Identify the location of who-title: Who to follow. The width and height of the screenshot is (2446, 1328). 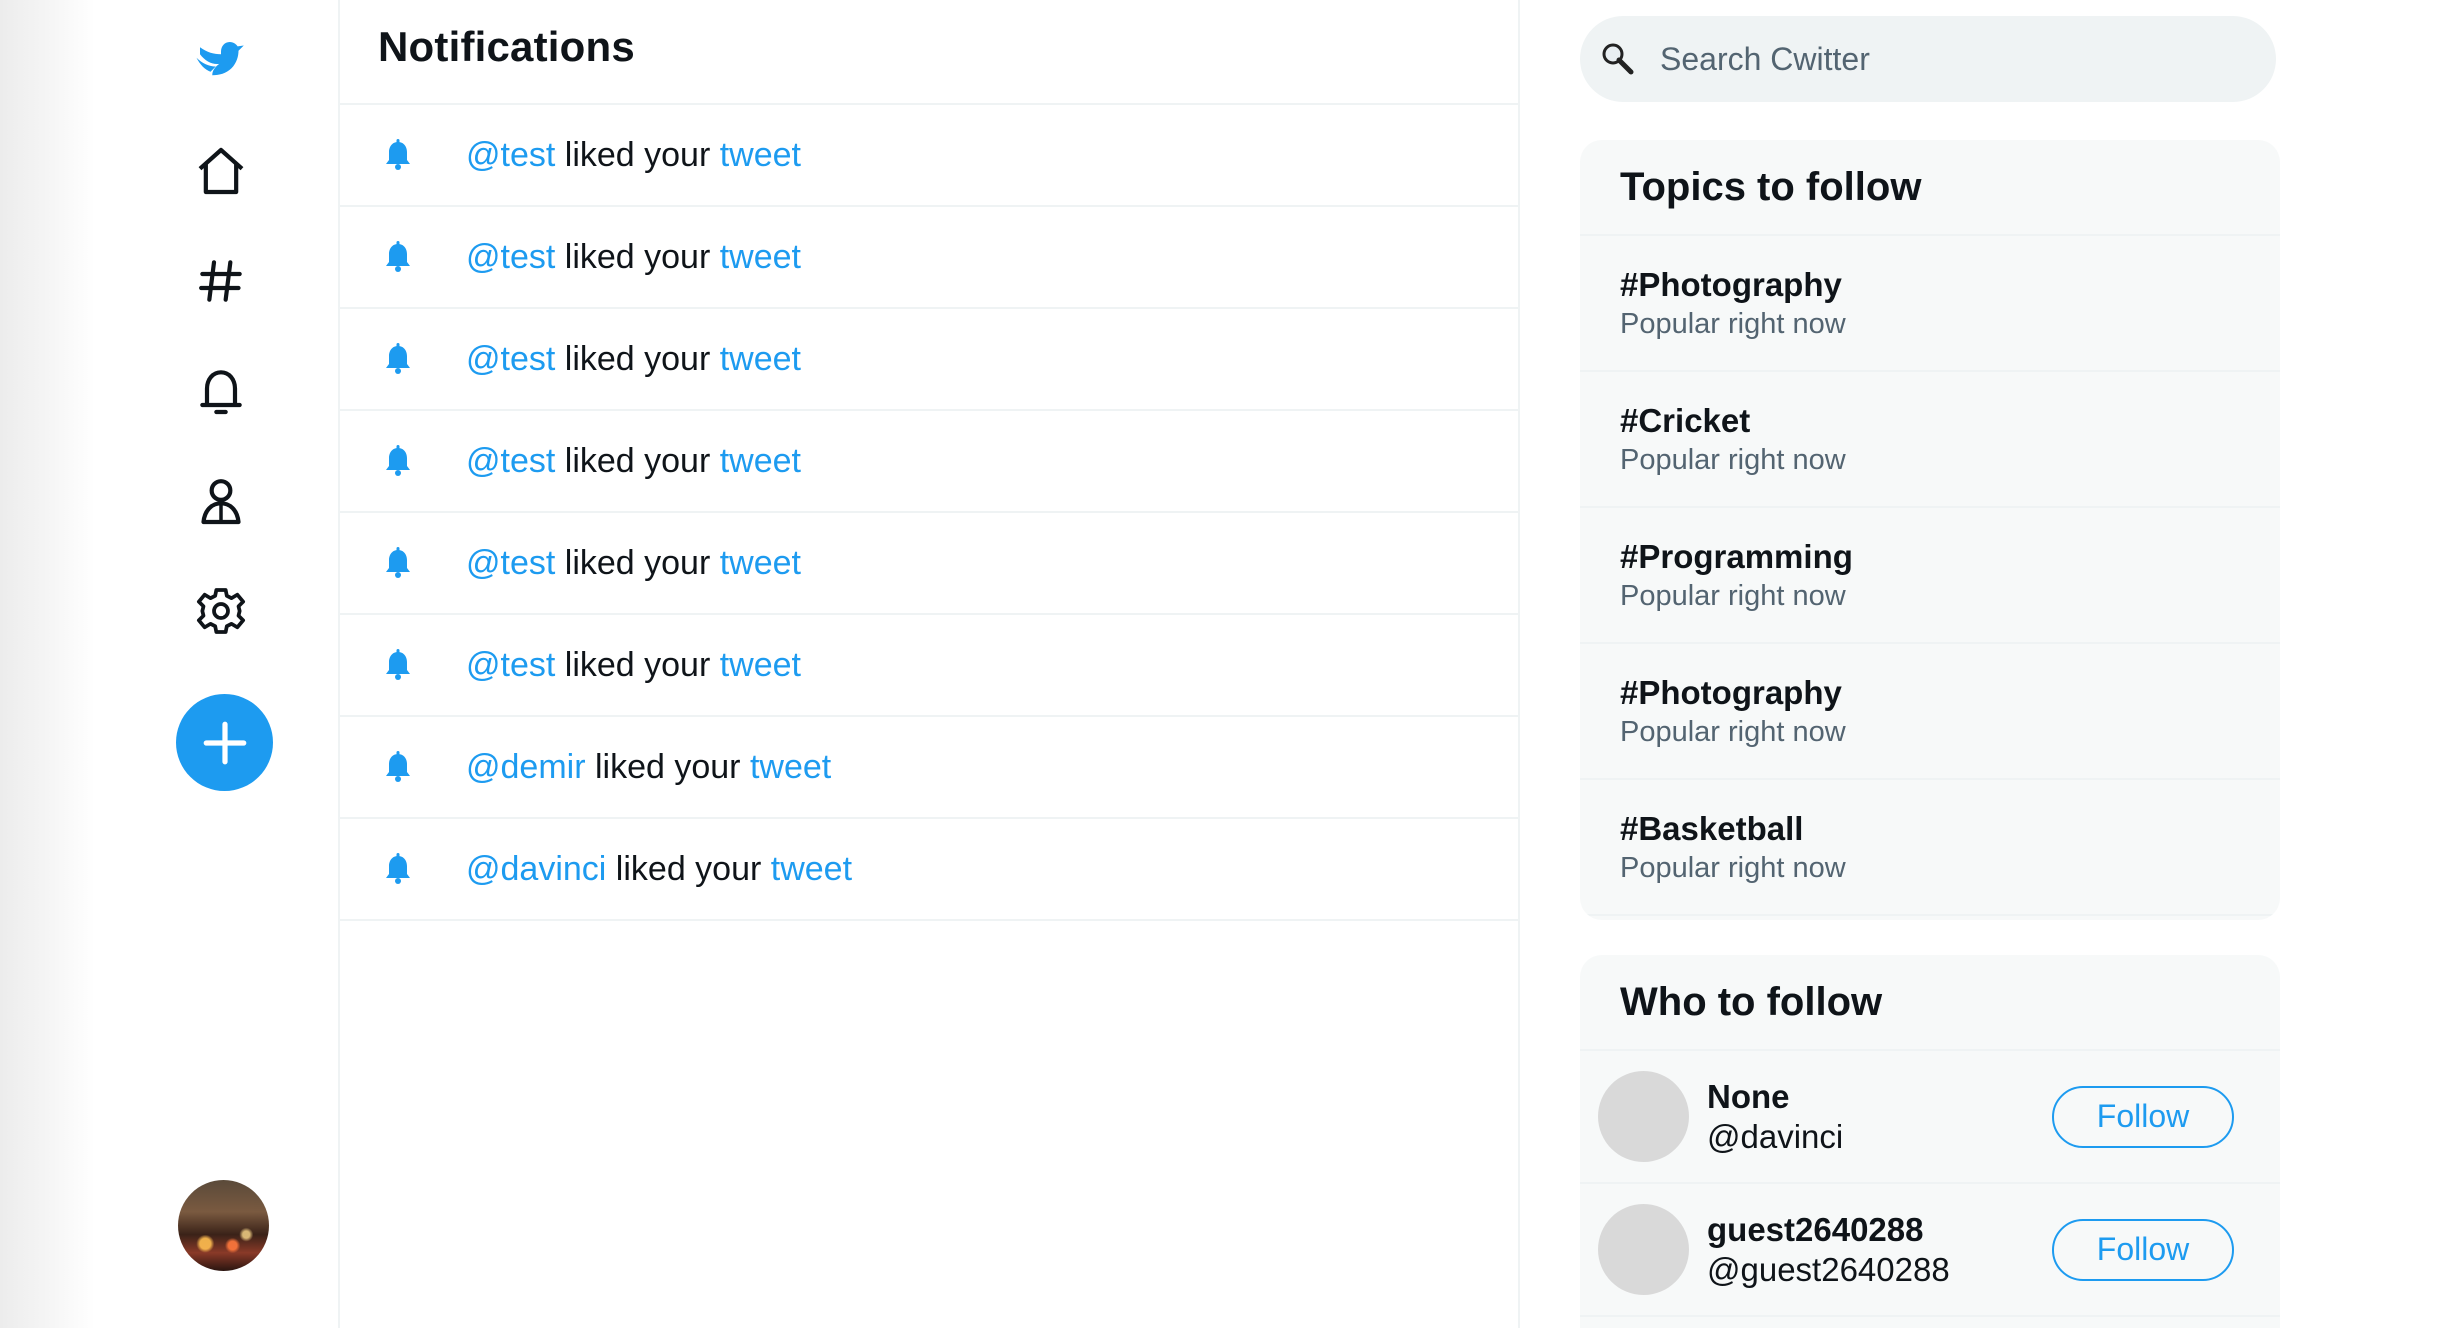
(1930, 1003).